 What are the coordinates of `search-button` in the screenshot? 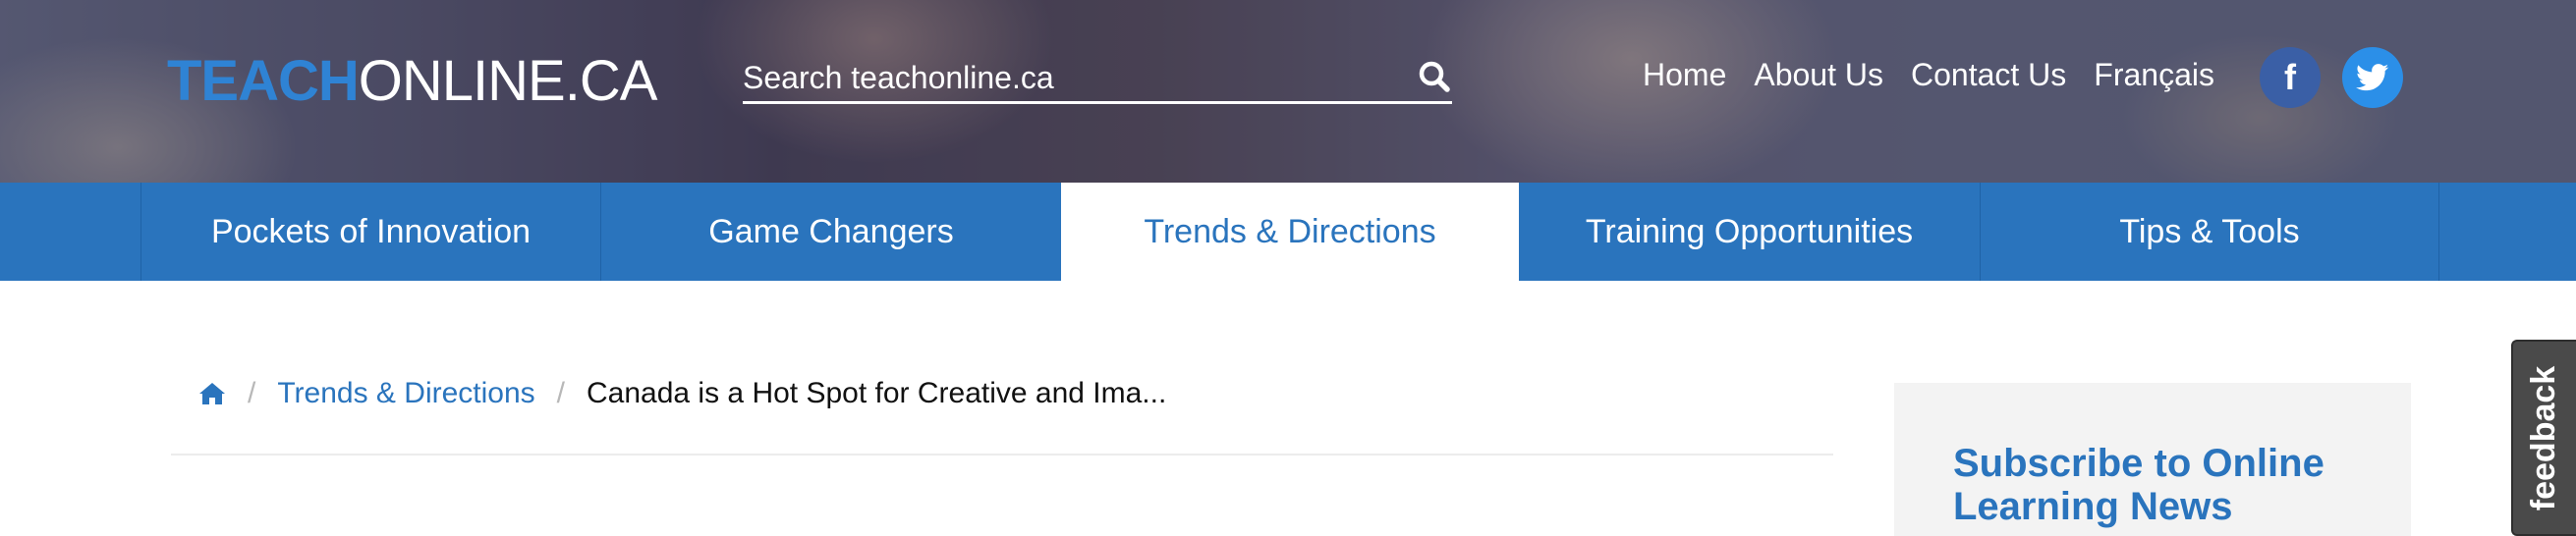 It's located at (1434, 77).